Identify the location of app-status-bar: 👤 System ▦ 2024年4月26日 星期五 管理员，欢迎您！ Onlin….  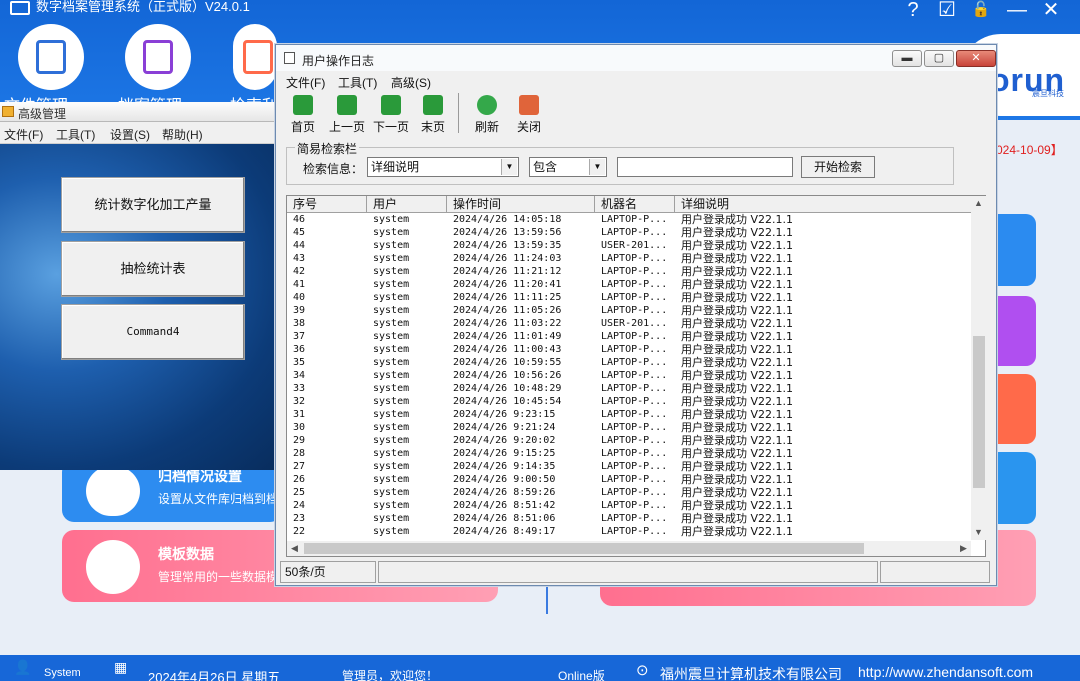
(540, 668).